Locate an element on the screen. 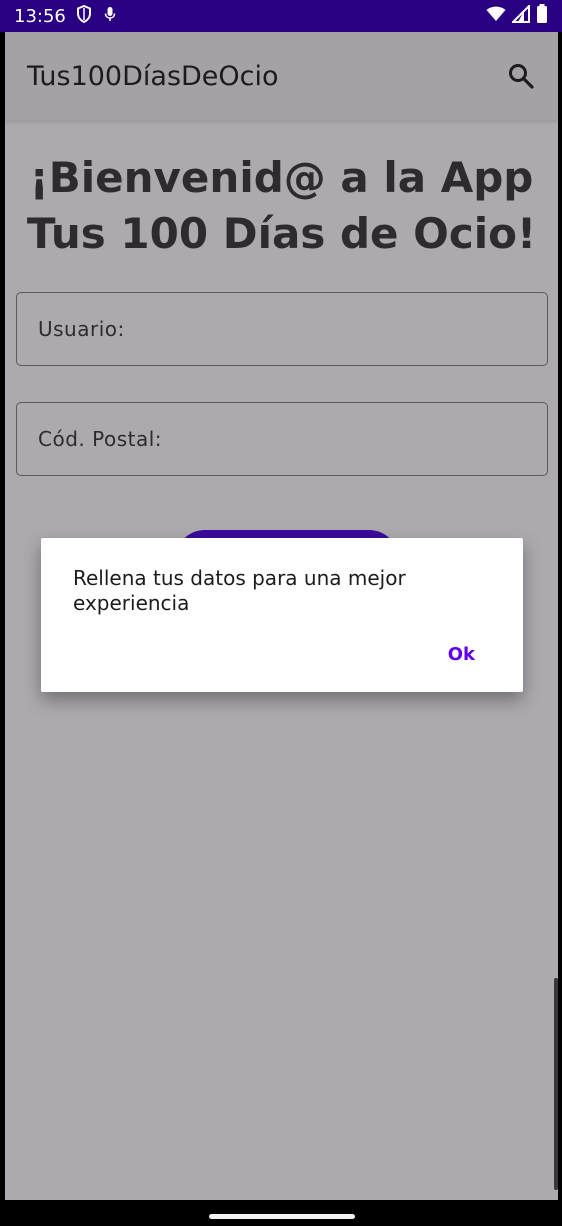 The image size is (562, 1226). postal-code-field: Cód. Postal: is located at coordinates (282, 439).